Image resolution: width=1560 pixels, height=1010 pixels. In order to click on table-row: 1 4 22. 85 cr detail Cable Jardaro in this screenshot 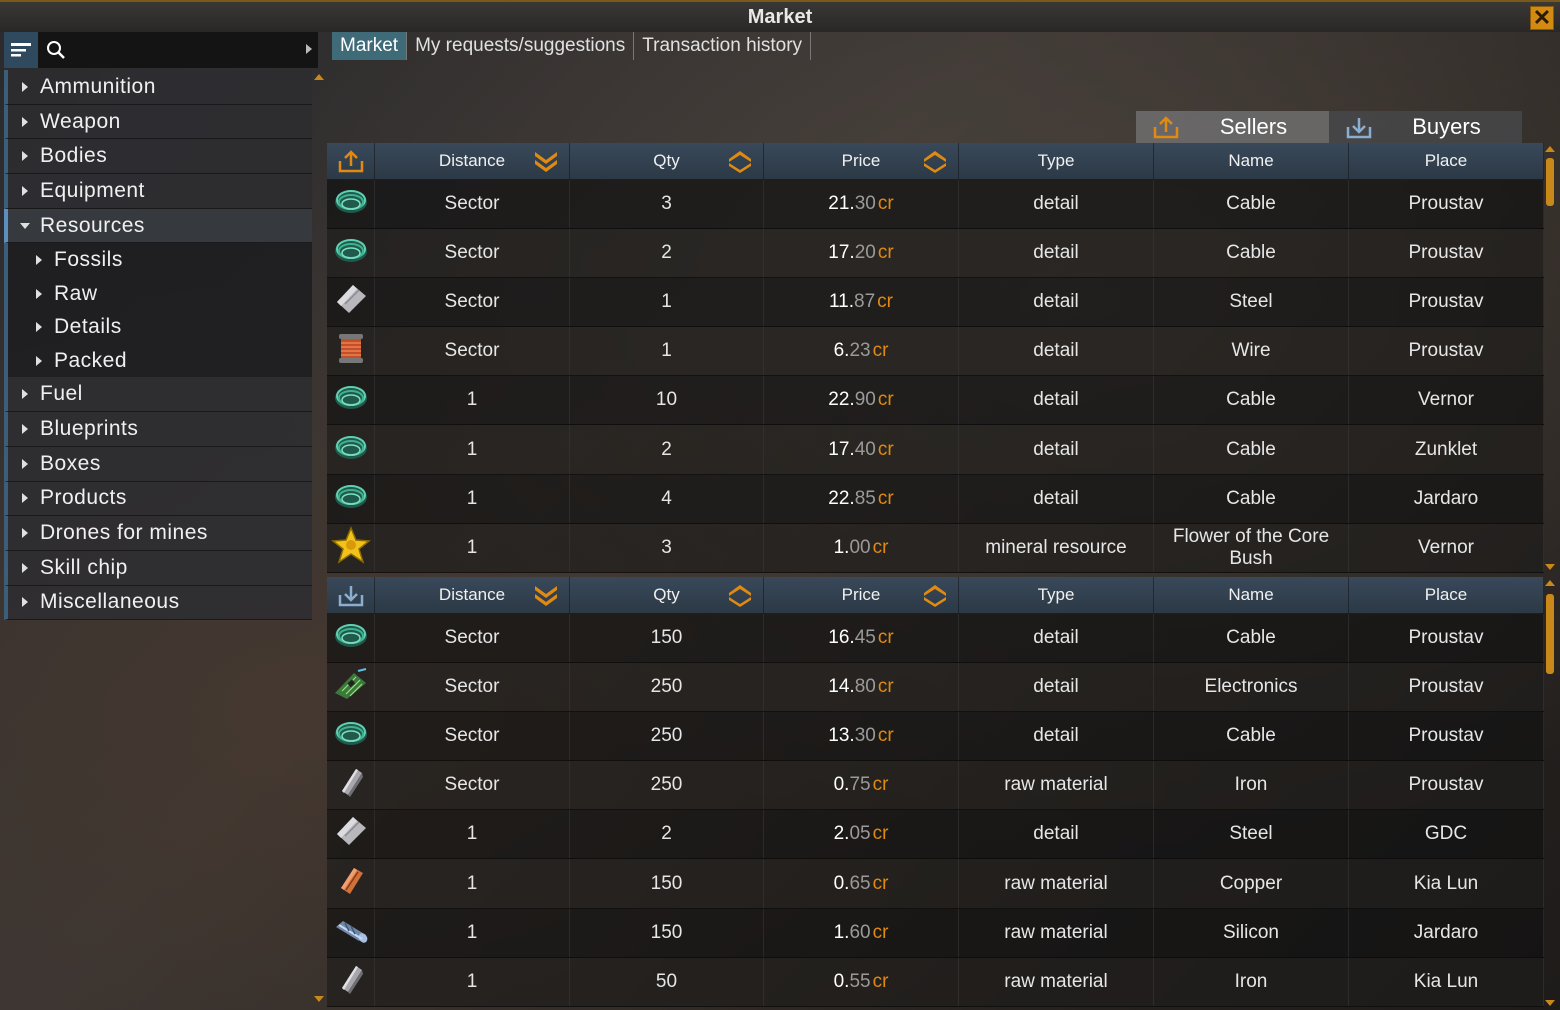, I will do `click(935, 499)`.